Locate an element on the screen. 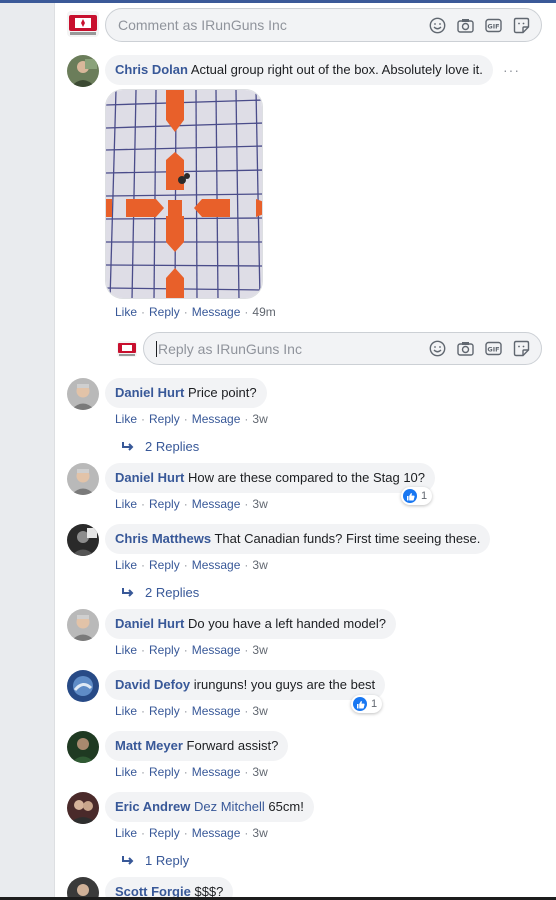 This screenshot has width=556, height=900. comment-time: 49m is located at coordinates (263, 312).